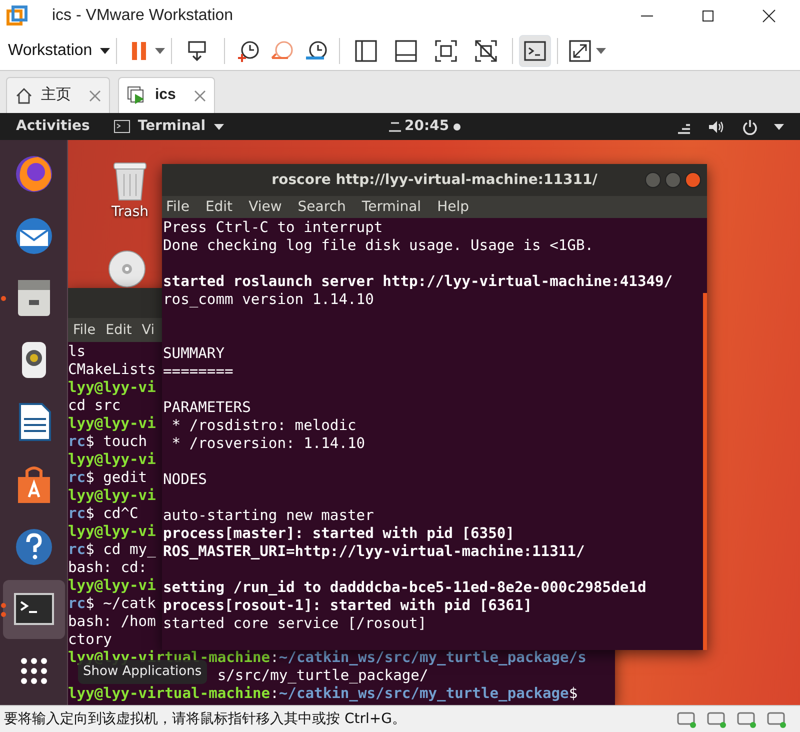 Image resolution: width=800 pixels, height=732 pixels. What do you see at coordinates (394, 127) in the screenshot?
I see `input-method-icon` at bounding box center [394, 127].